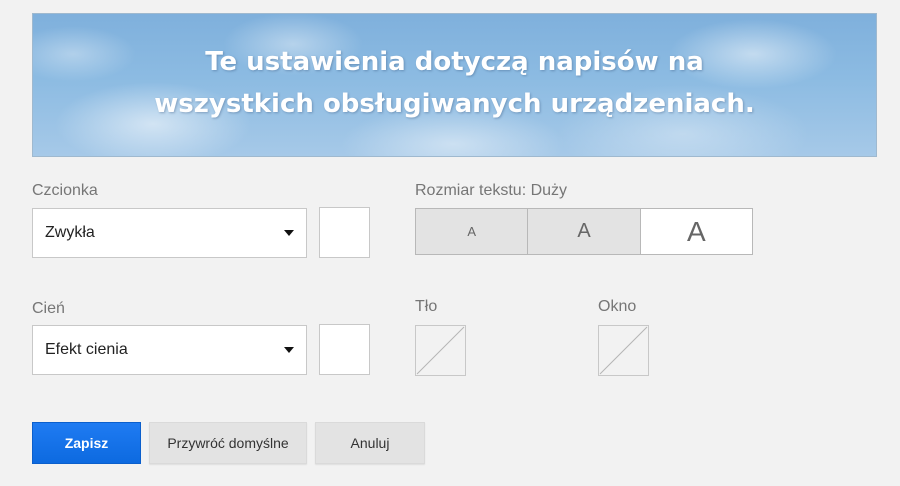  Describe the element at coordinates (344, 349) in the screenshot. I see `shadow-color-swatch` at that location.